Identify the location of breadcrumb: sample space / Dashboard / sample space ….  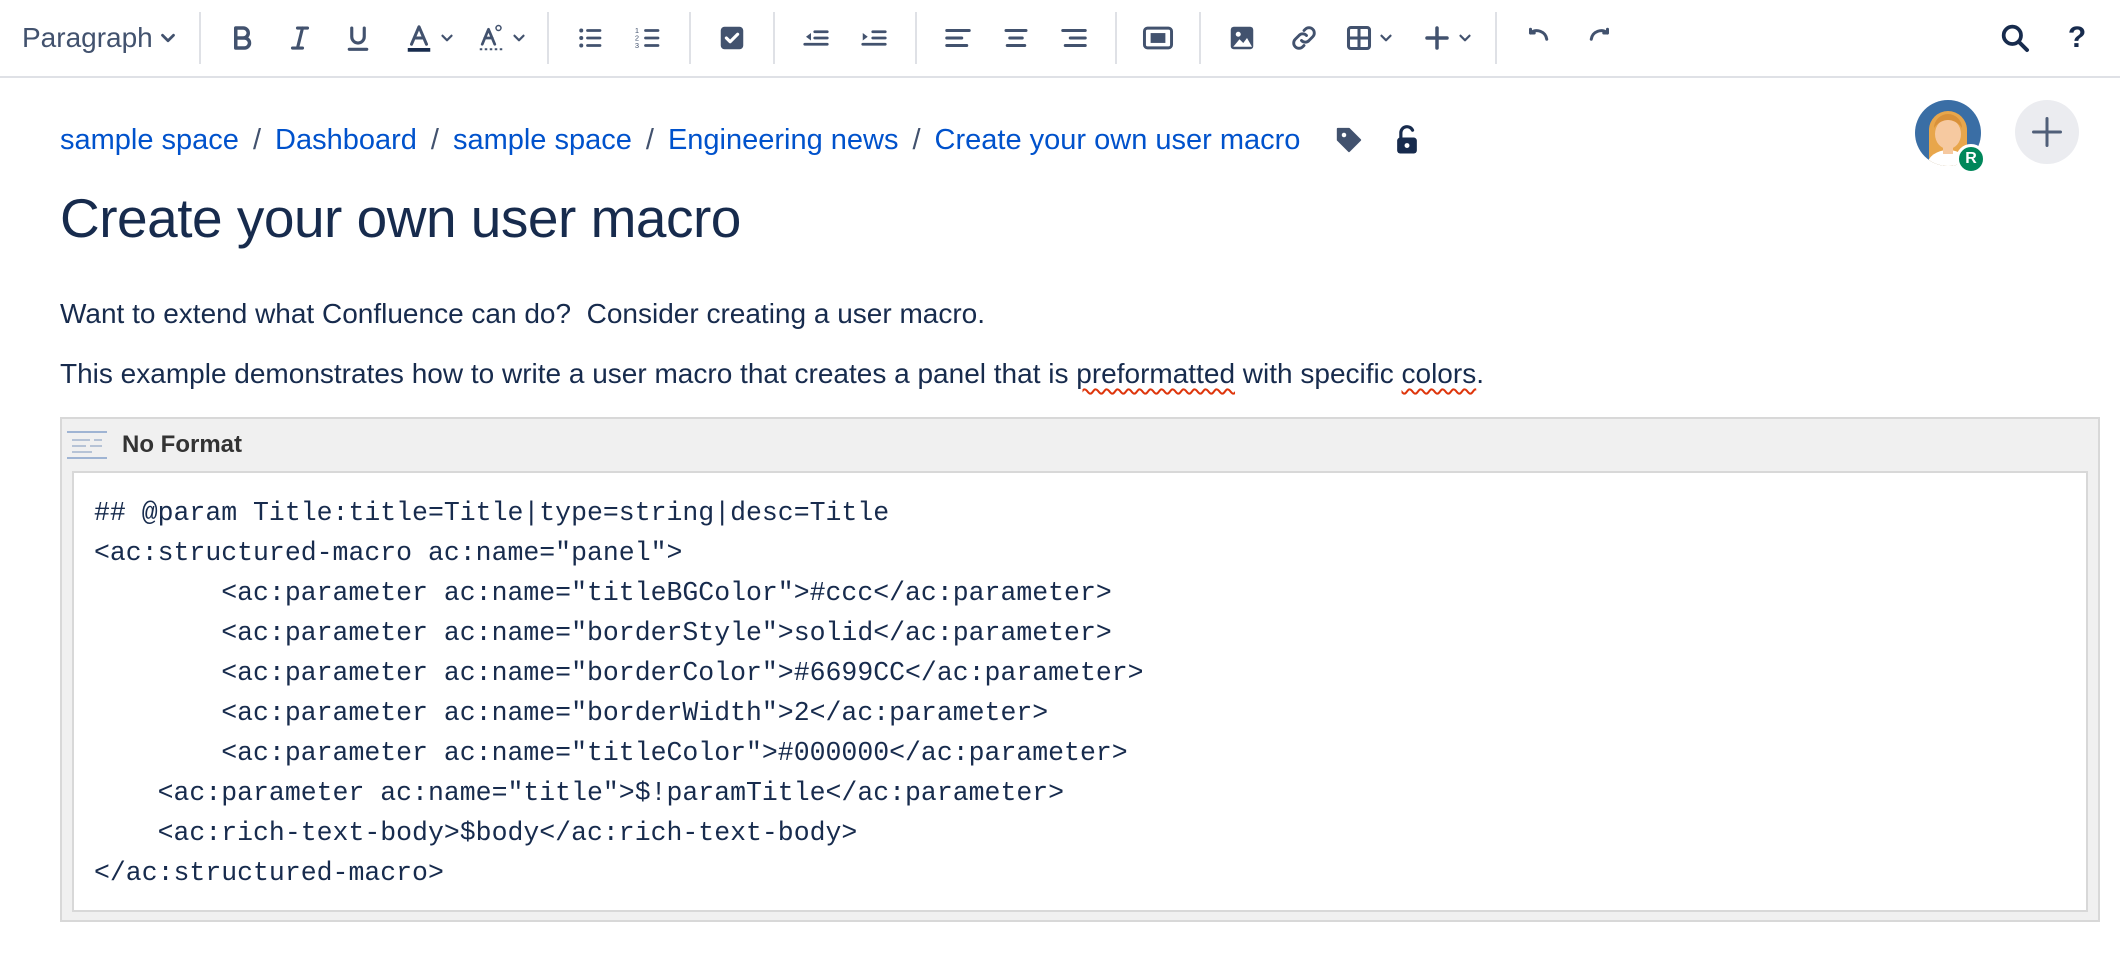
(741, 140).